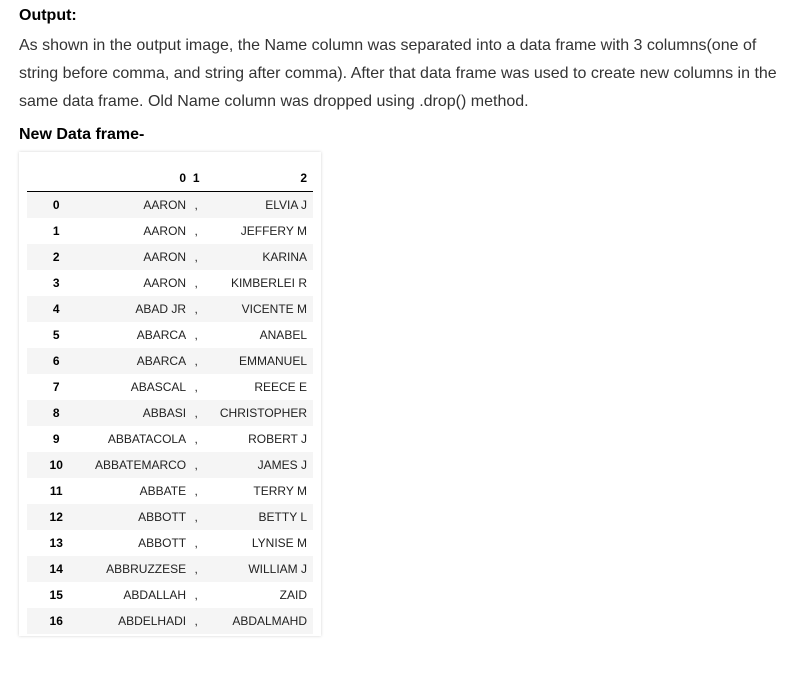 This screenshot has height=679, width=790. I want to click on table-row: 1 AARON, JEFFERY M, so click(170, 231).